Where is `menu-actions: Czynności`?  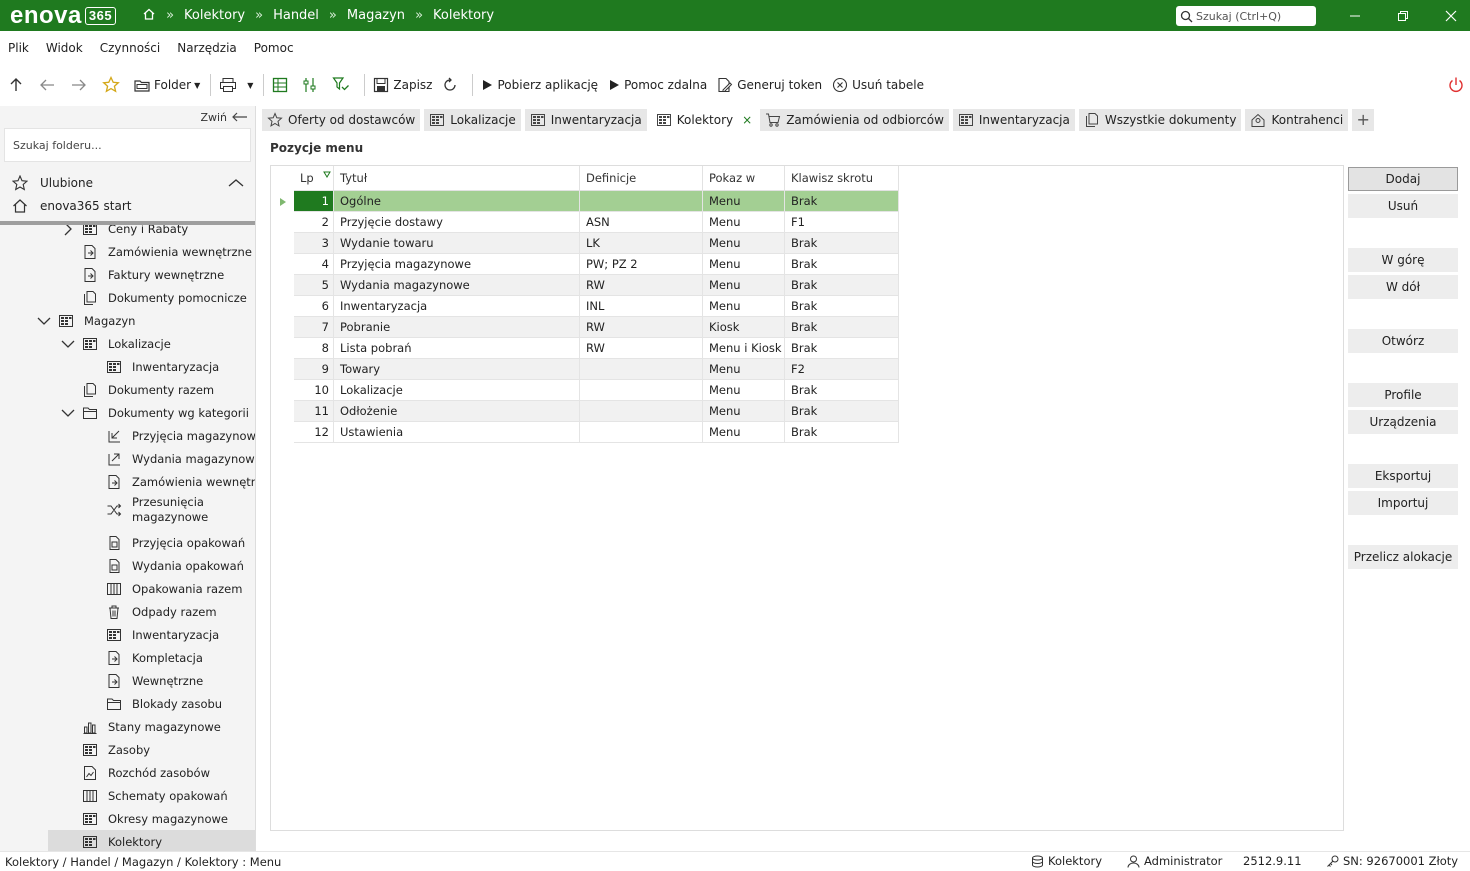 menu-actions: Czynności is located at coordinates (130, 48).